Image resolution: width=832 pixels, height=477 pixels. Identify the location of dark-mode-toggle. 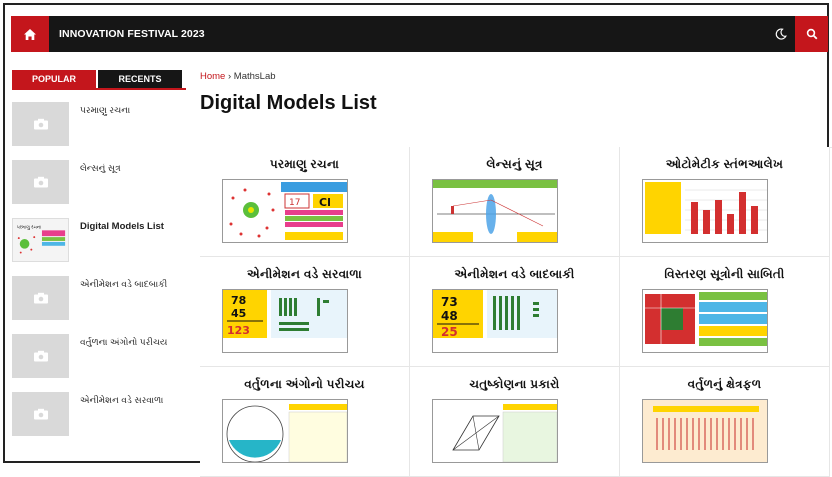
(781, 34).